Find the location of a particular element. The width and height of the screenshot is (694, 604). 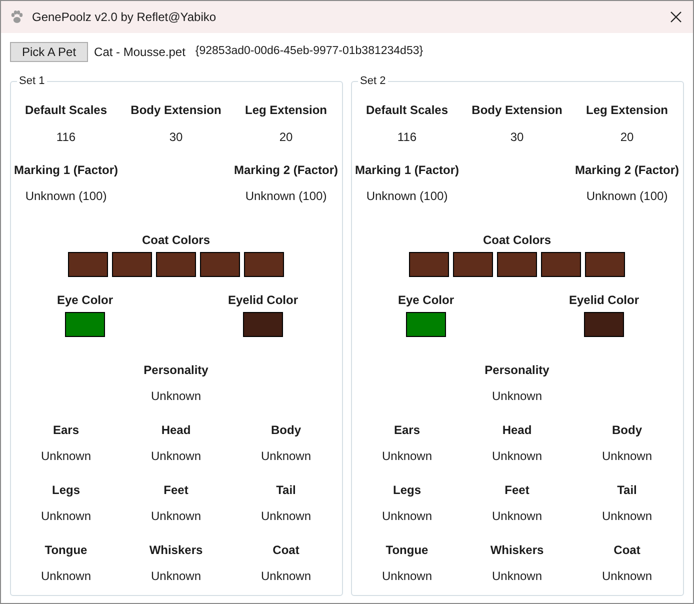

pick-a-pet-button: Pick A Pet is located at coordinates (49, 52).